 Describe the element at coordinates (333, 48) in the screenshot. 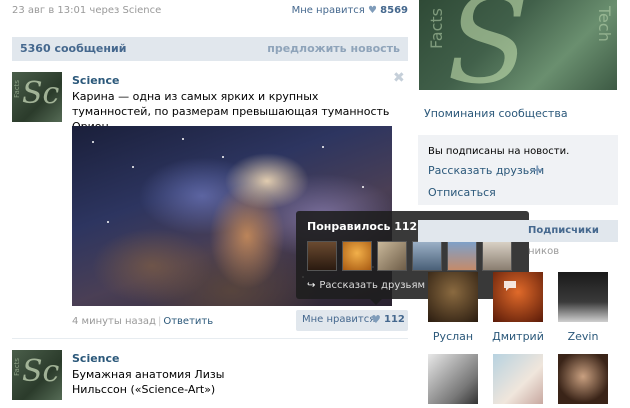

I see `suggest-news-link: предложить новость` at that location.